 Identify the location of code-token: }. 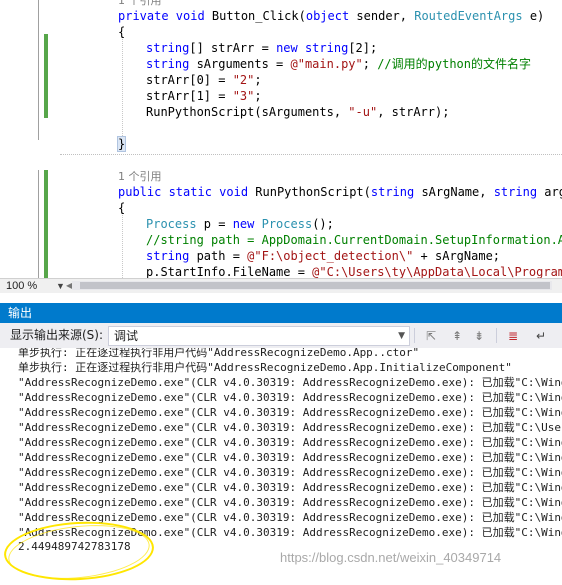
(121, 144).